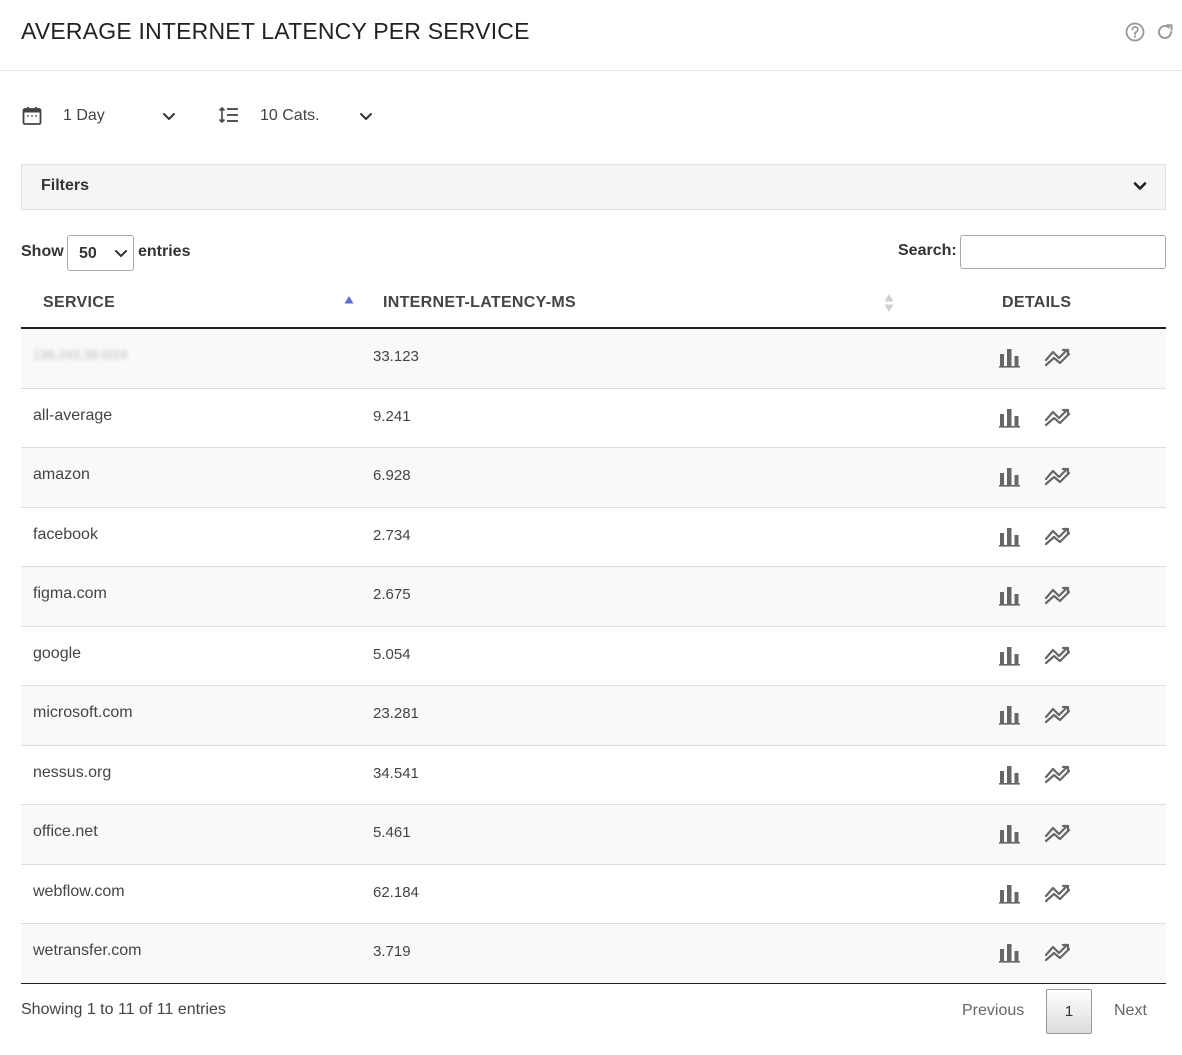  What do you see at coordinates (593, 597) in the screenshot?
I see `table-row: figma.com 2.675` at bounding box center [593, 597].